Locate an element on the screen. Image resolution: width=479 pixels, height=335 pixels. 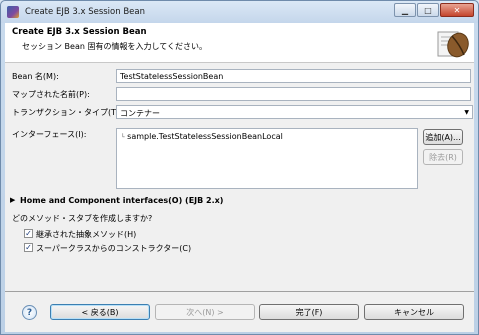
maximize-button: □ is located at coordinates (428, 10).